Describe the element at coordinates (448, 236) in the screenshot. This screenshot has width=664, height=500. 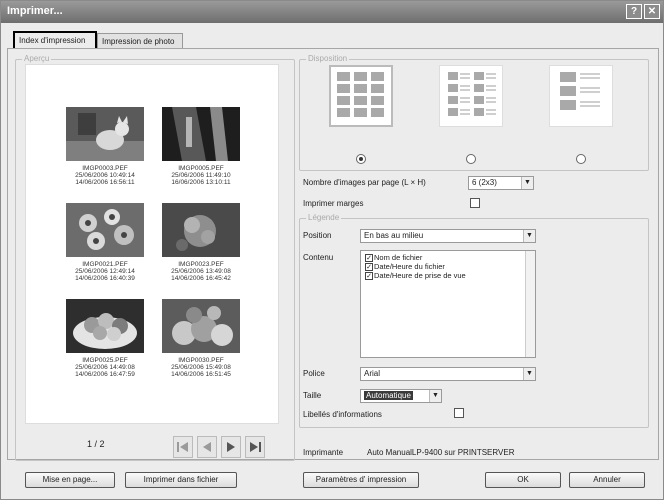
I see `position-select: En bas au milieu ▼` at that location.